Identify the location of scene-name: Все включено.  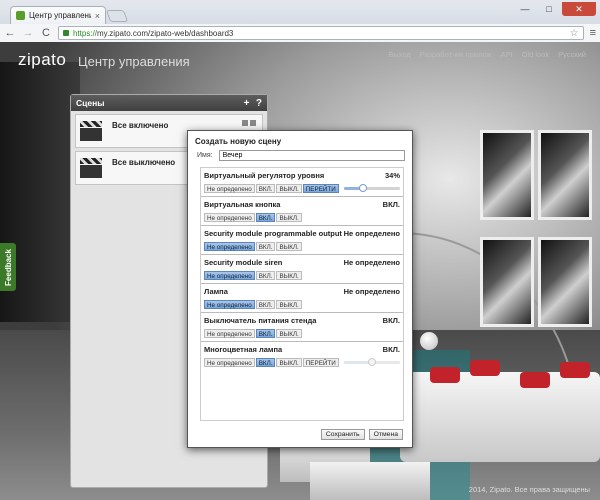
(140, 125).